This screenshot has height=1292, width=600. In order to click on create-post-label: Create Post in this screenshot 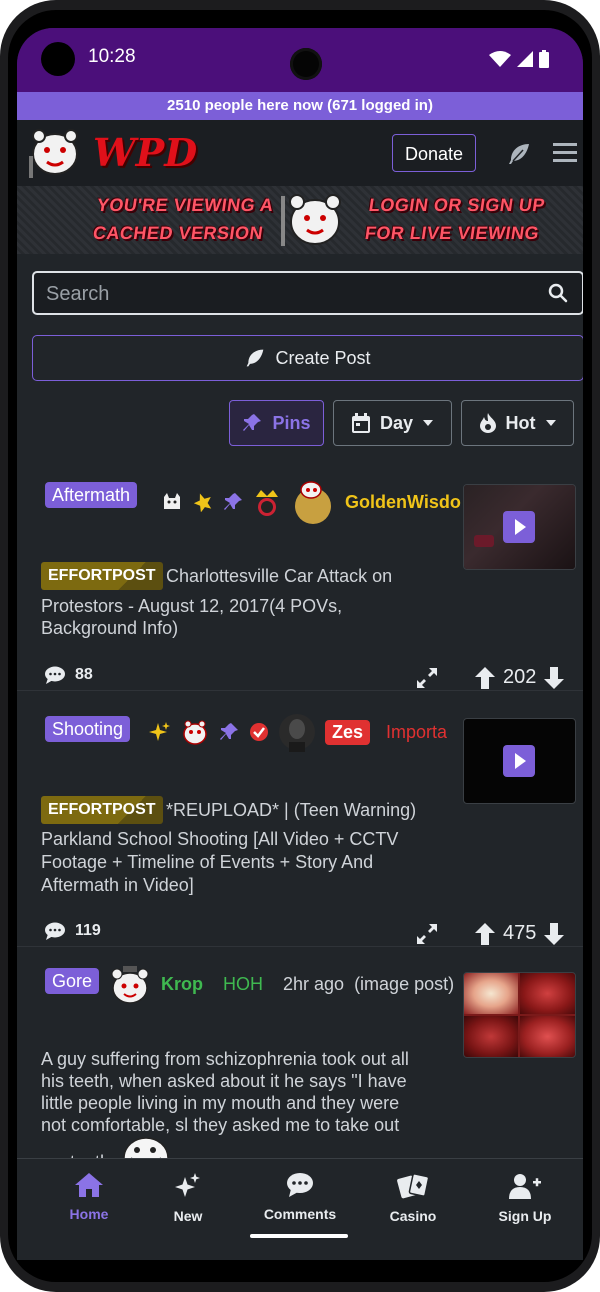, I will do `click(323, 357)`.